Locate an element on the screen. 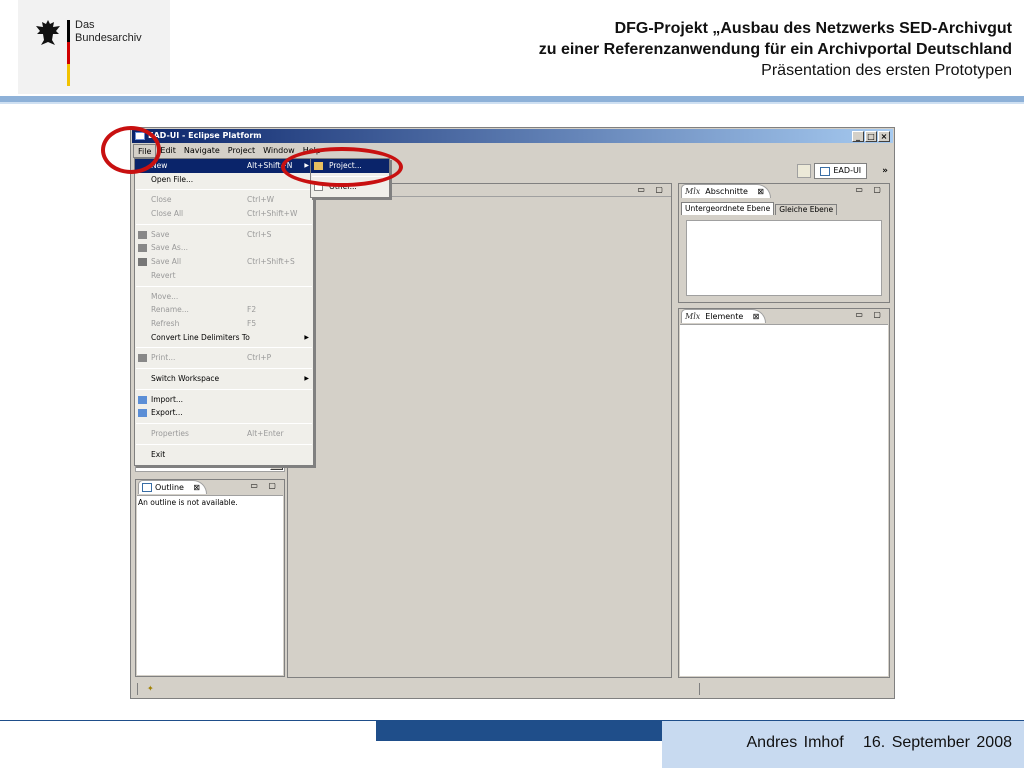 Image resolution: width=1024 pixels, height=768 pixels. status-bar: ✦ is located at coordinates (512, 689).